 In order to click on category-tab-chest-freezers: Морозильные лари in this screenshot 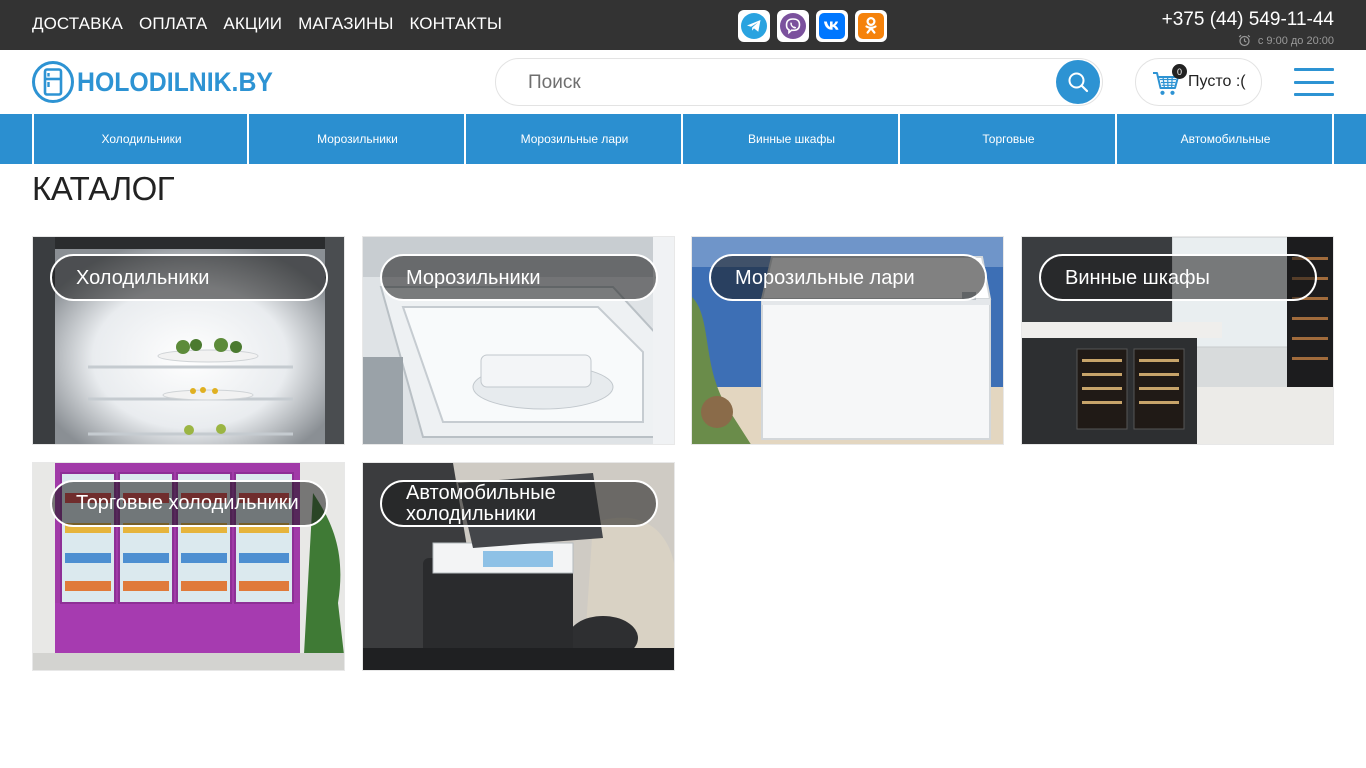, I will do `click(573, 139)`.